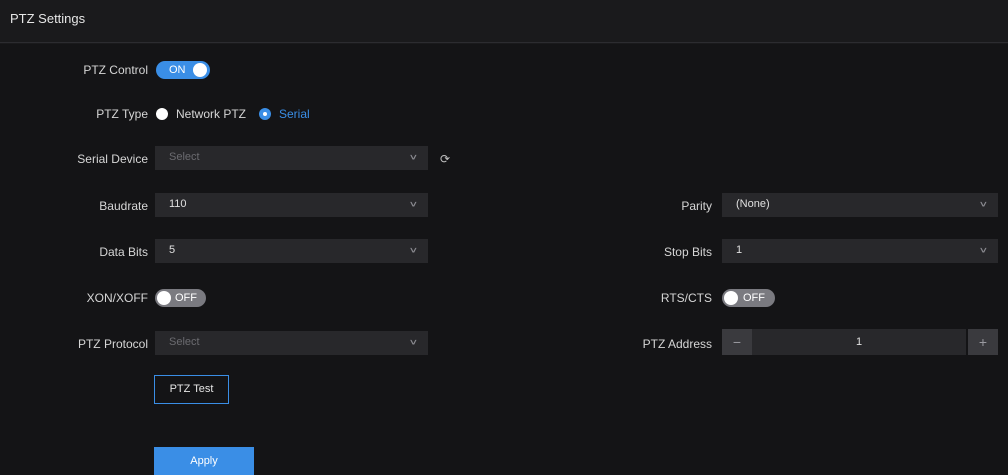  What do you see at coordinates (211, 114) in the screenshot?
I see `radio-network-ptz-label: Network PTZ` at bounding box center [211, 114].